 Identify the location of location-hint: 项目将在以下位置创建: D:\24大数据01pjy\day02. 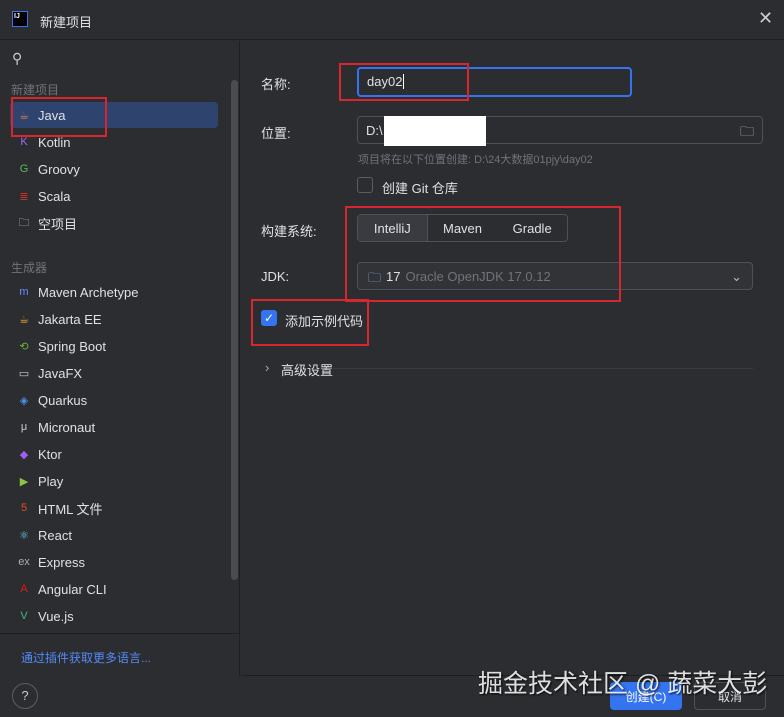
(475, 160).